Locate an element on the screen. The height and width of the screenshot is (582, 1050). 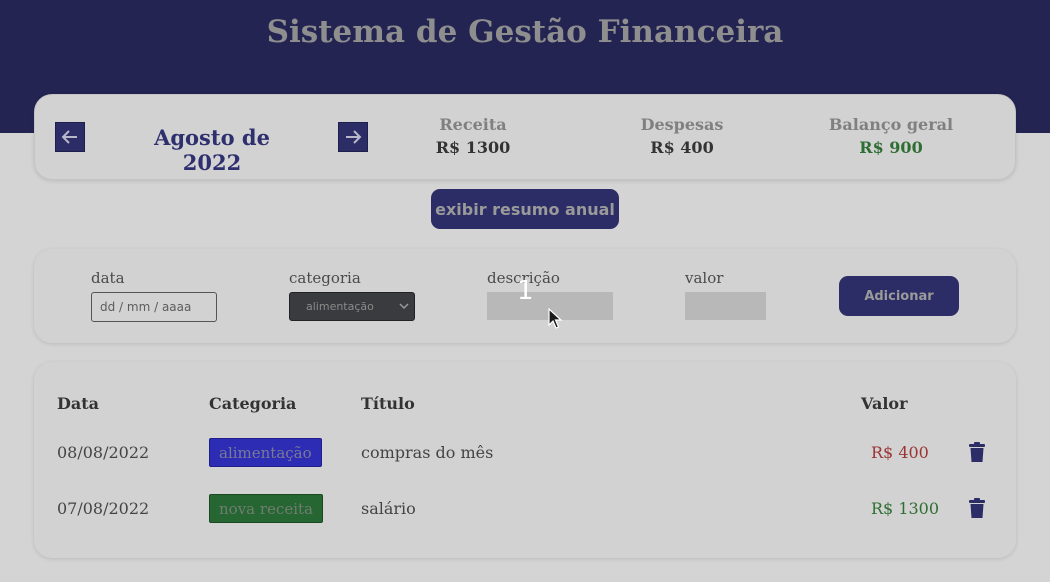
category-select: alimentação is located at coordinates (352, 306).